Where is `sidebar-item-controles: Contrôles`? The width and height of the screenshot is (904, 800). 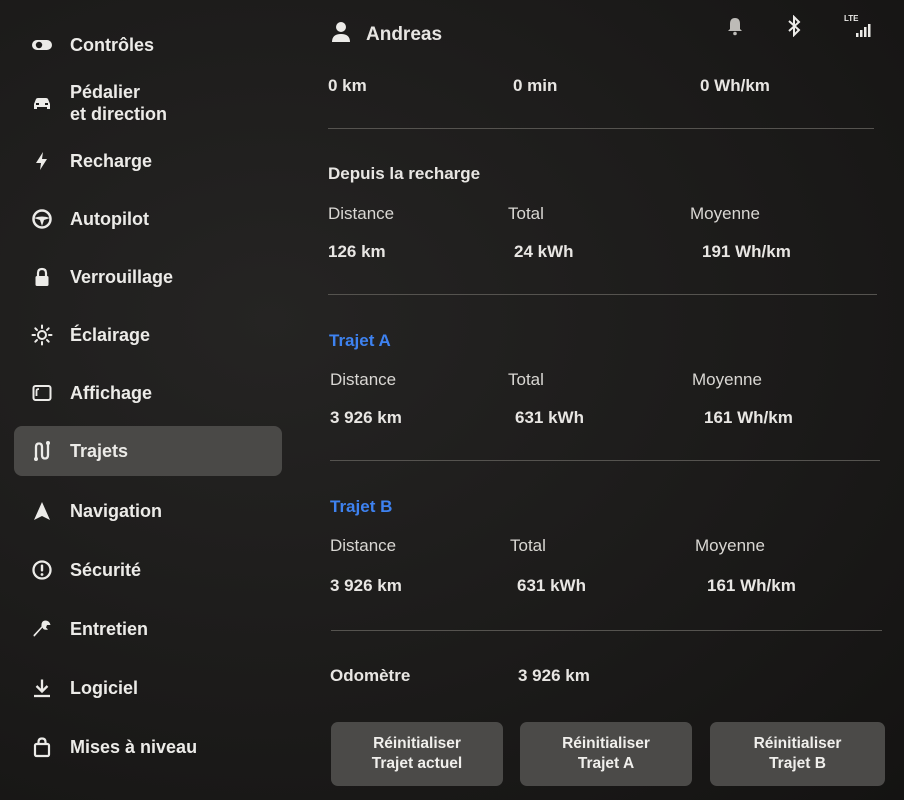 sidebar-item-controles: Contrôles is located at coordinates (148, 45).